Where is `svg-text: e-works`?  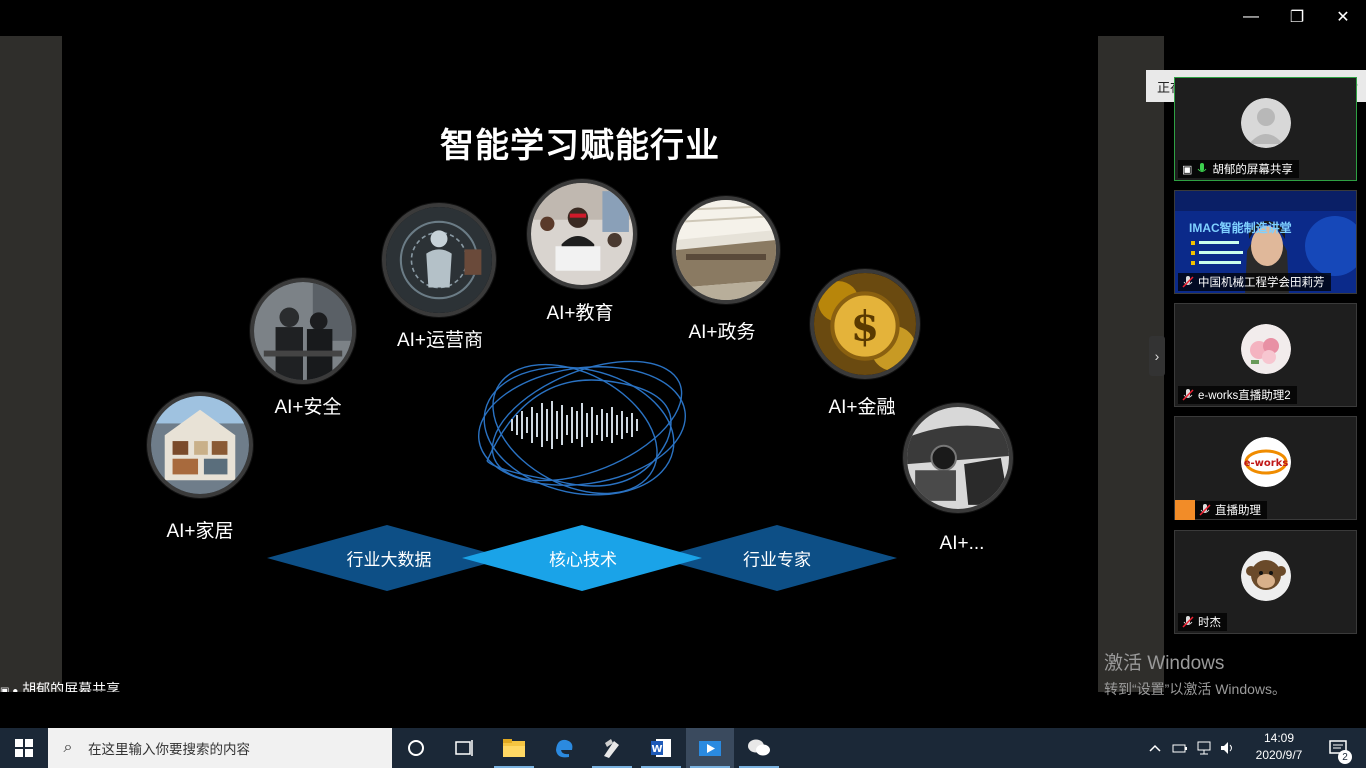 svg-text: e-works is located at coordinates (1266, 463).